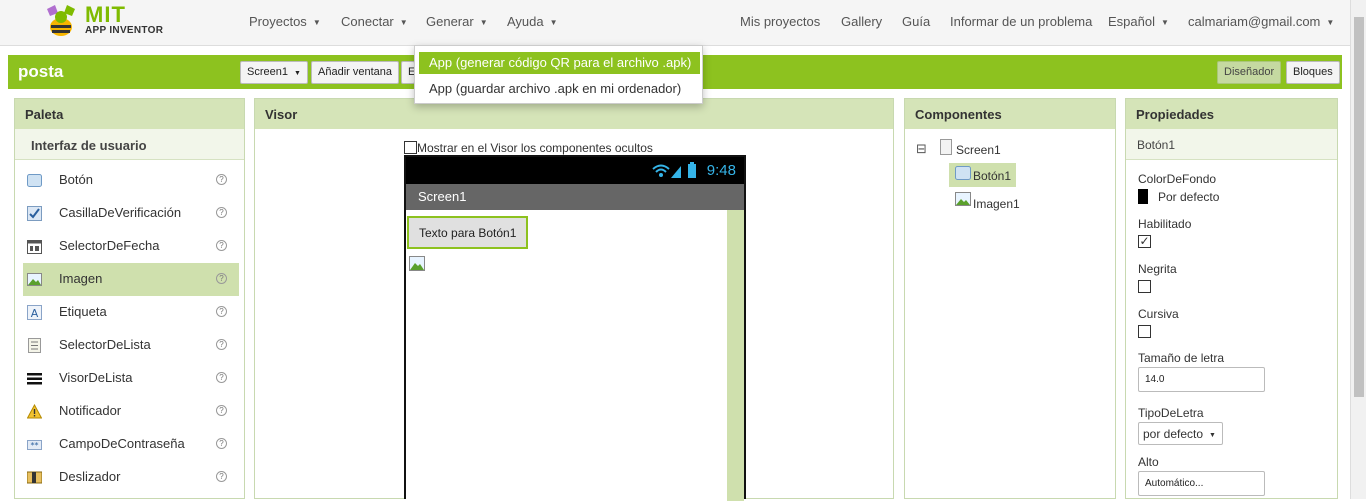 The height and width of the screenshot is (501, 1366). What do you see at coordinates (692, 170) in the screenshot?
I see `battery-icon` at bounding box center [692, 170].